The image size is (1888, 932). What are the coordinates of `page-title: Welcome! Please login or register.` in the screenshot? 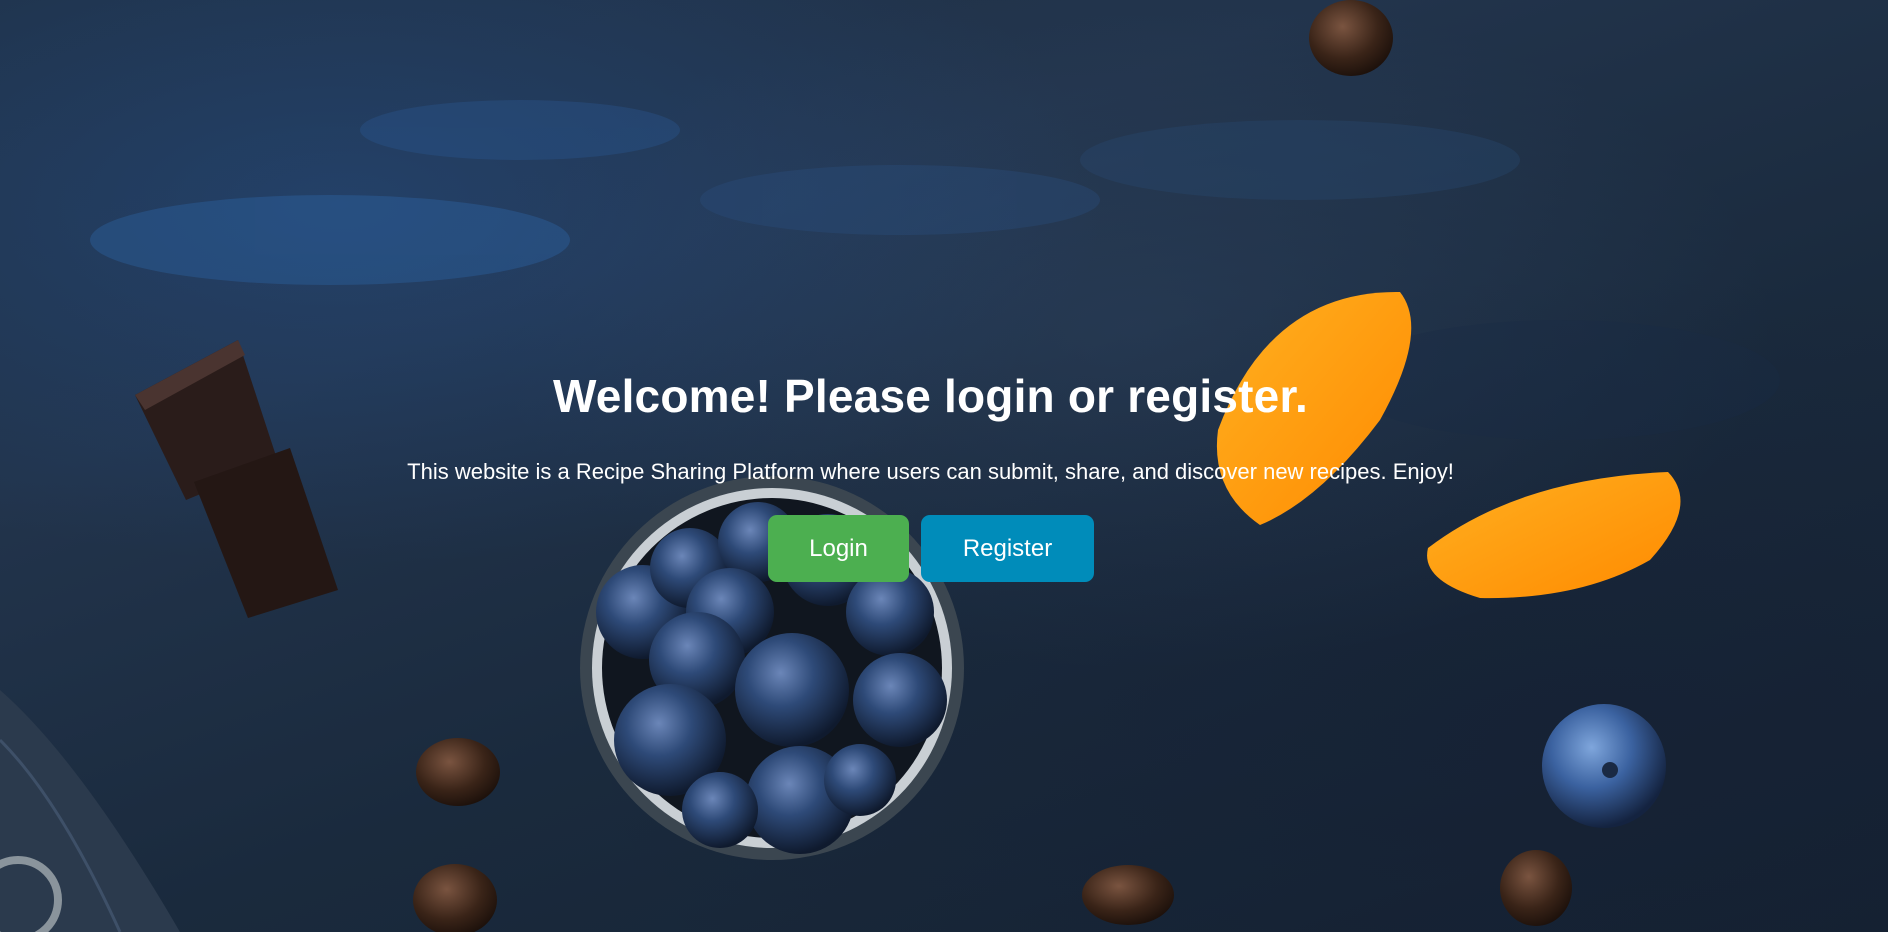 It's located at (930, 396).